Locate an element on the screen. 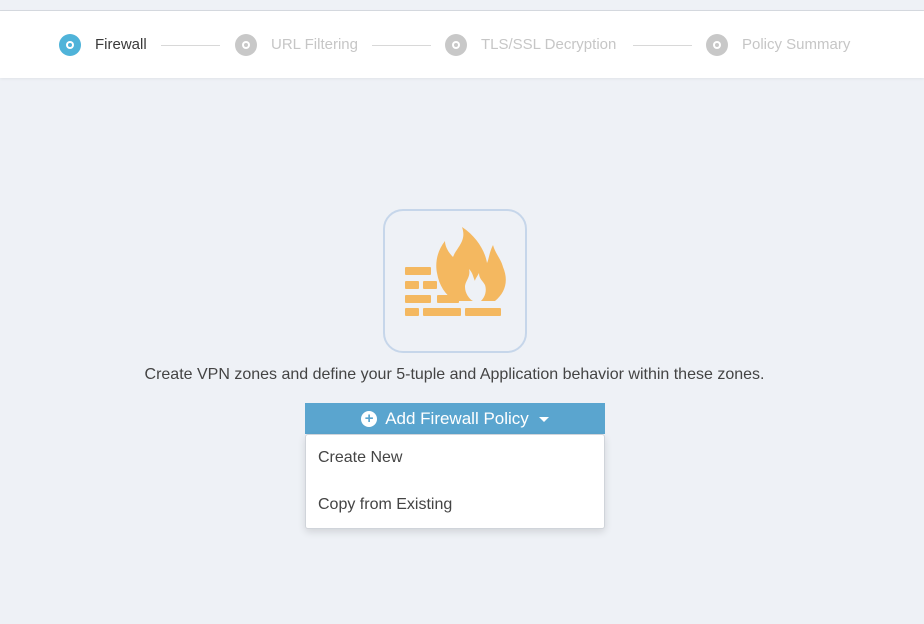 The width and height of the screenshot is (924, 624). menu-item-label: Copy from Existing is located at coordinates (385, 504).